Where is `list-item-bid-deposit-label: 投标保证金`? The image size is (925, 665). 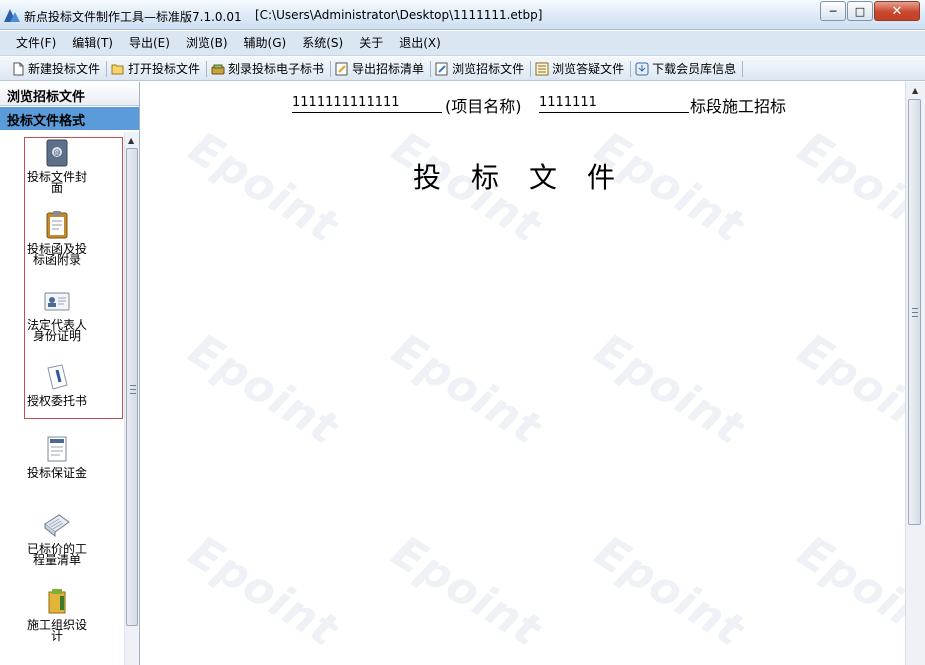 list-item-bid-deposit-label: 投标保证金 is located at coordinates (56, 473).